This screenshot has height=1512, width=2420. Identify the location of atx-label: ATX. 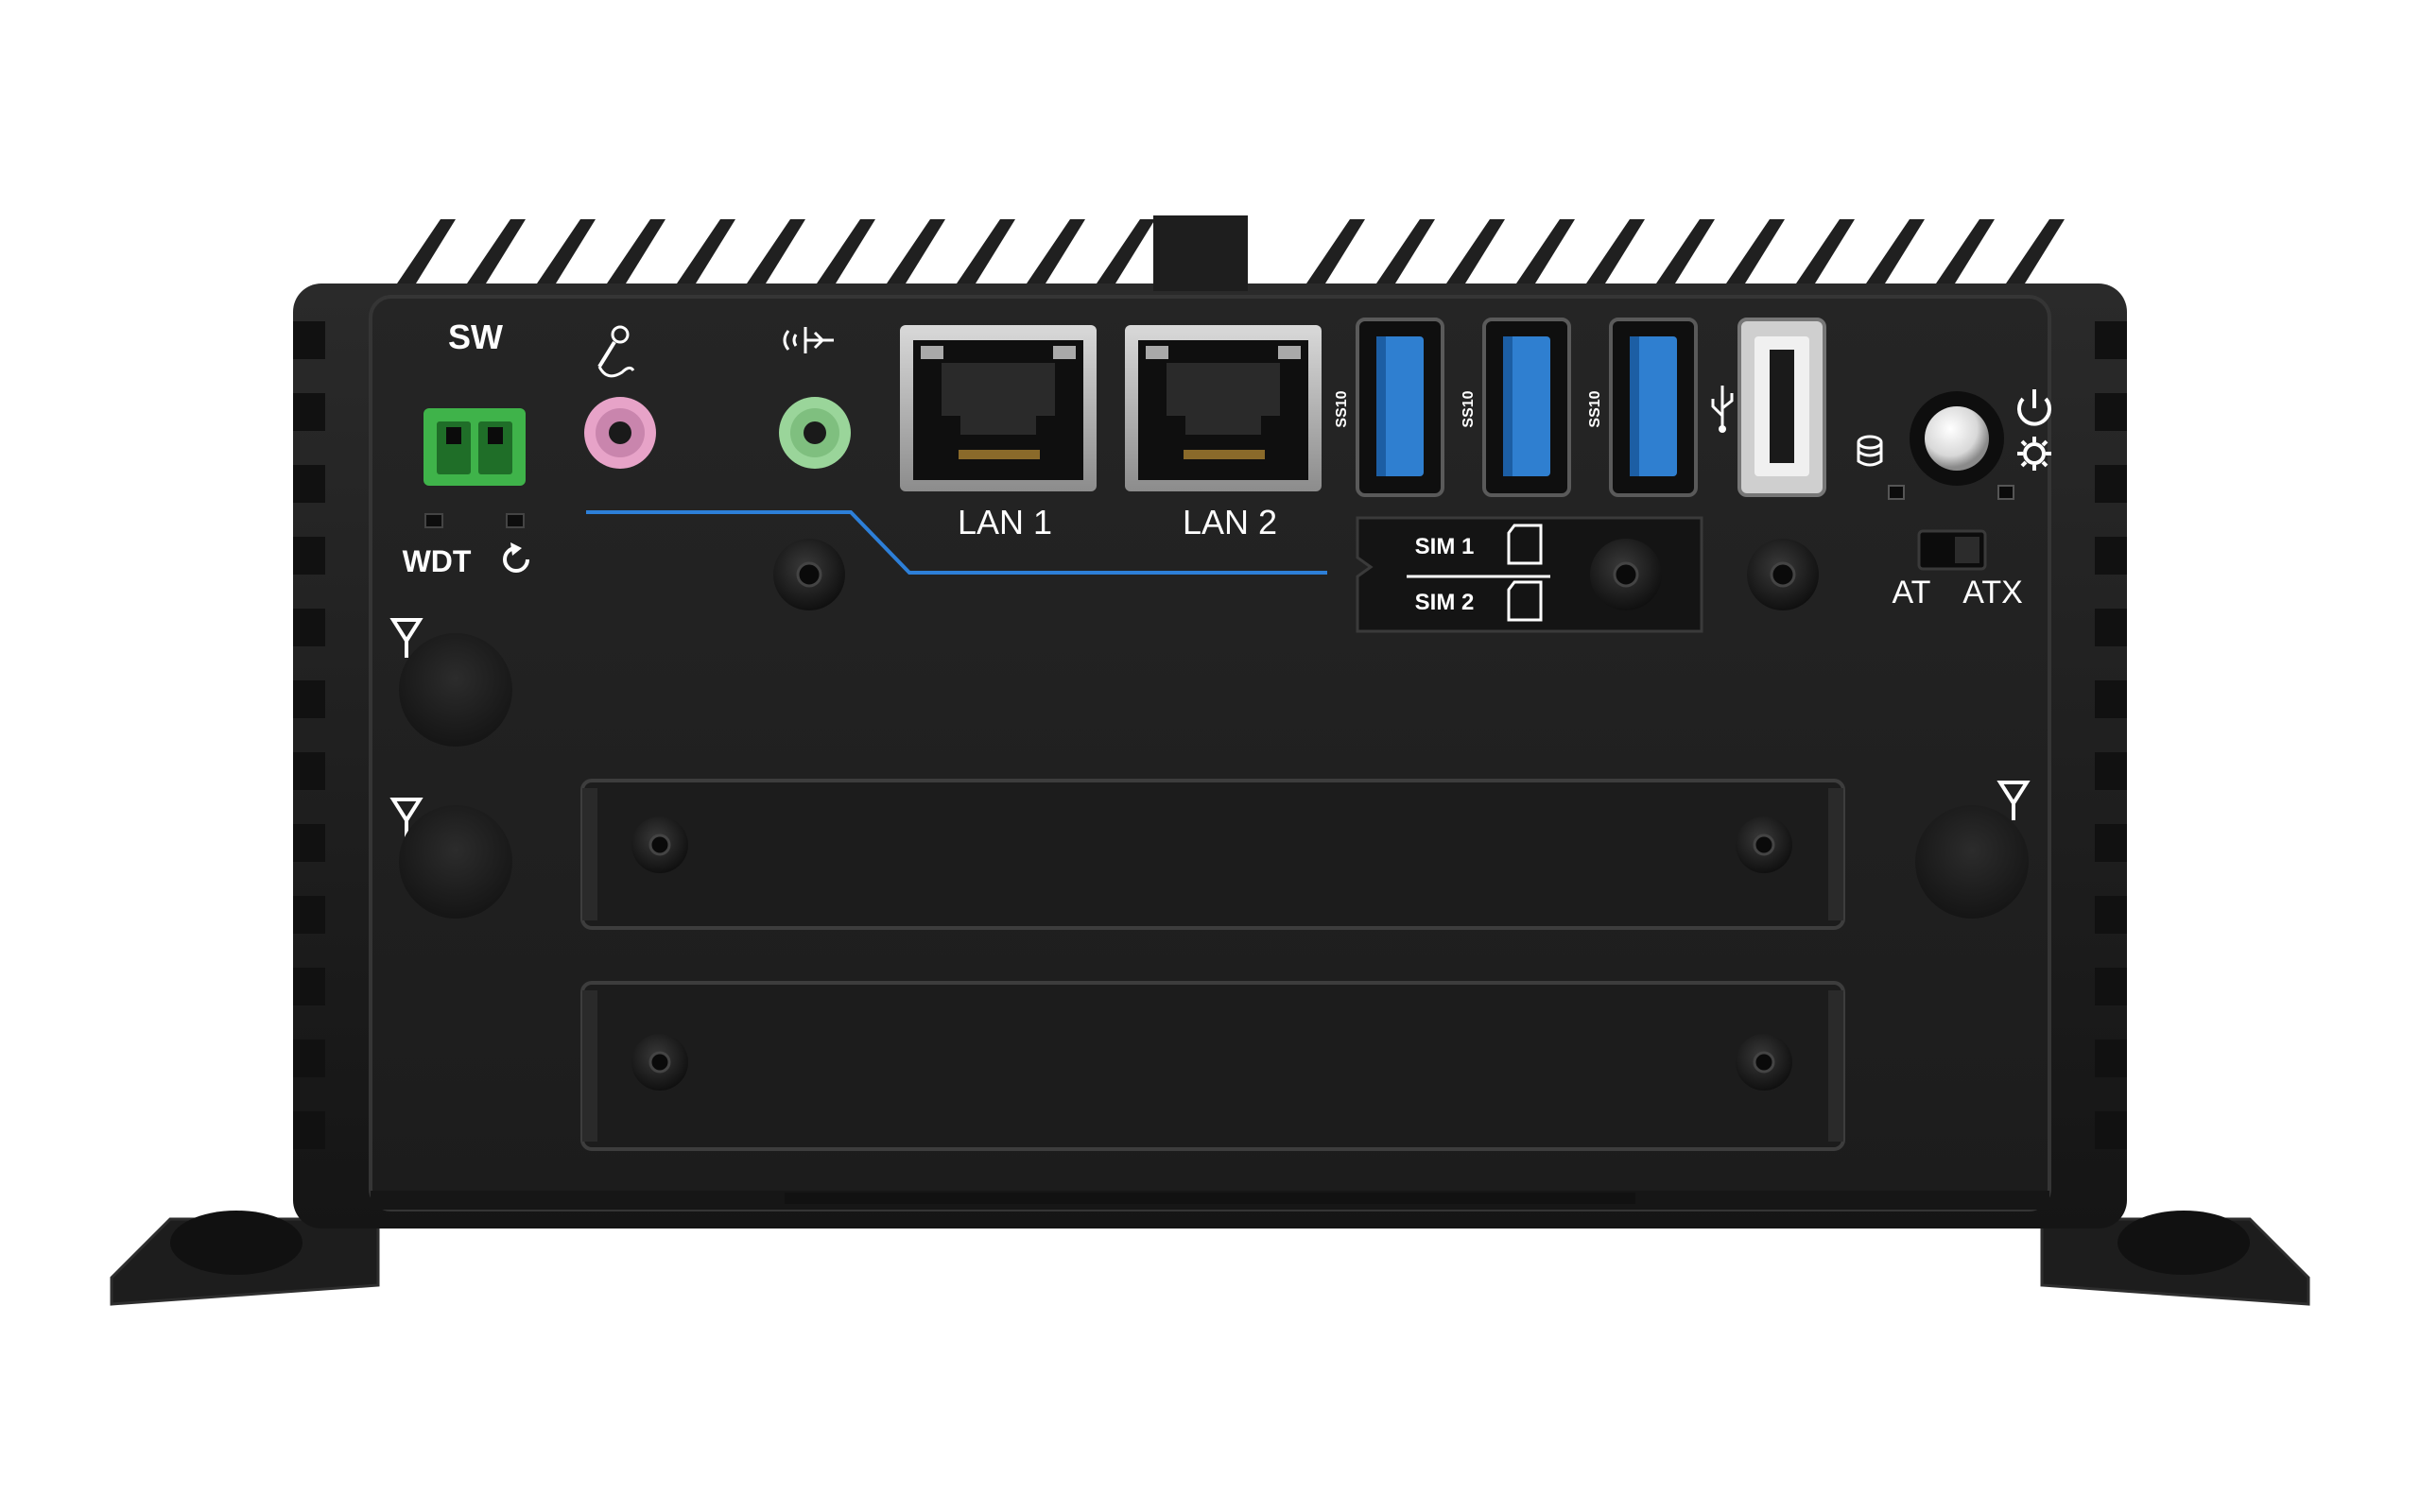
(1993, 592).